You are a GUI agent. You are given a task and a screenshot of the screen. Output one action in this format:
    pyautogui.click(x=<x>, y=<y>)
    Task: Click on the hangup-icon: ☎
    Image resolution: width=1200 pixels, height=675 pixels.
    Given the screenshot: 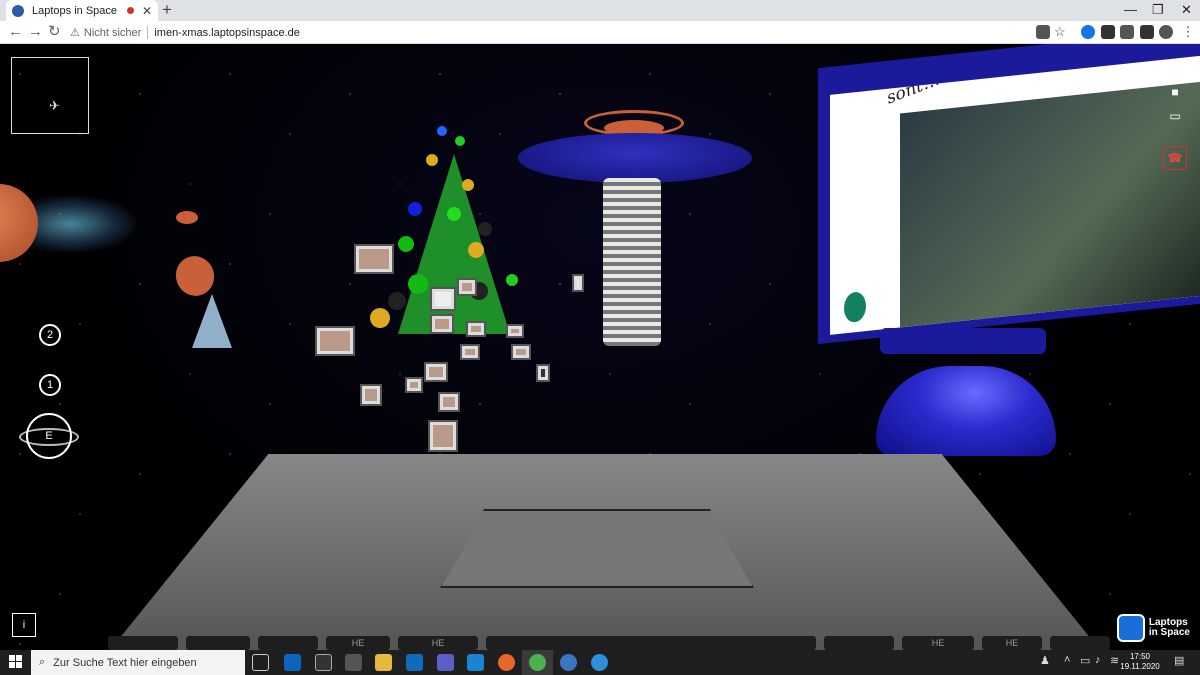 What is the action you would take?
    pyautogui.click(x=1175, y=158)
    